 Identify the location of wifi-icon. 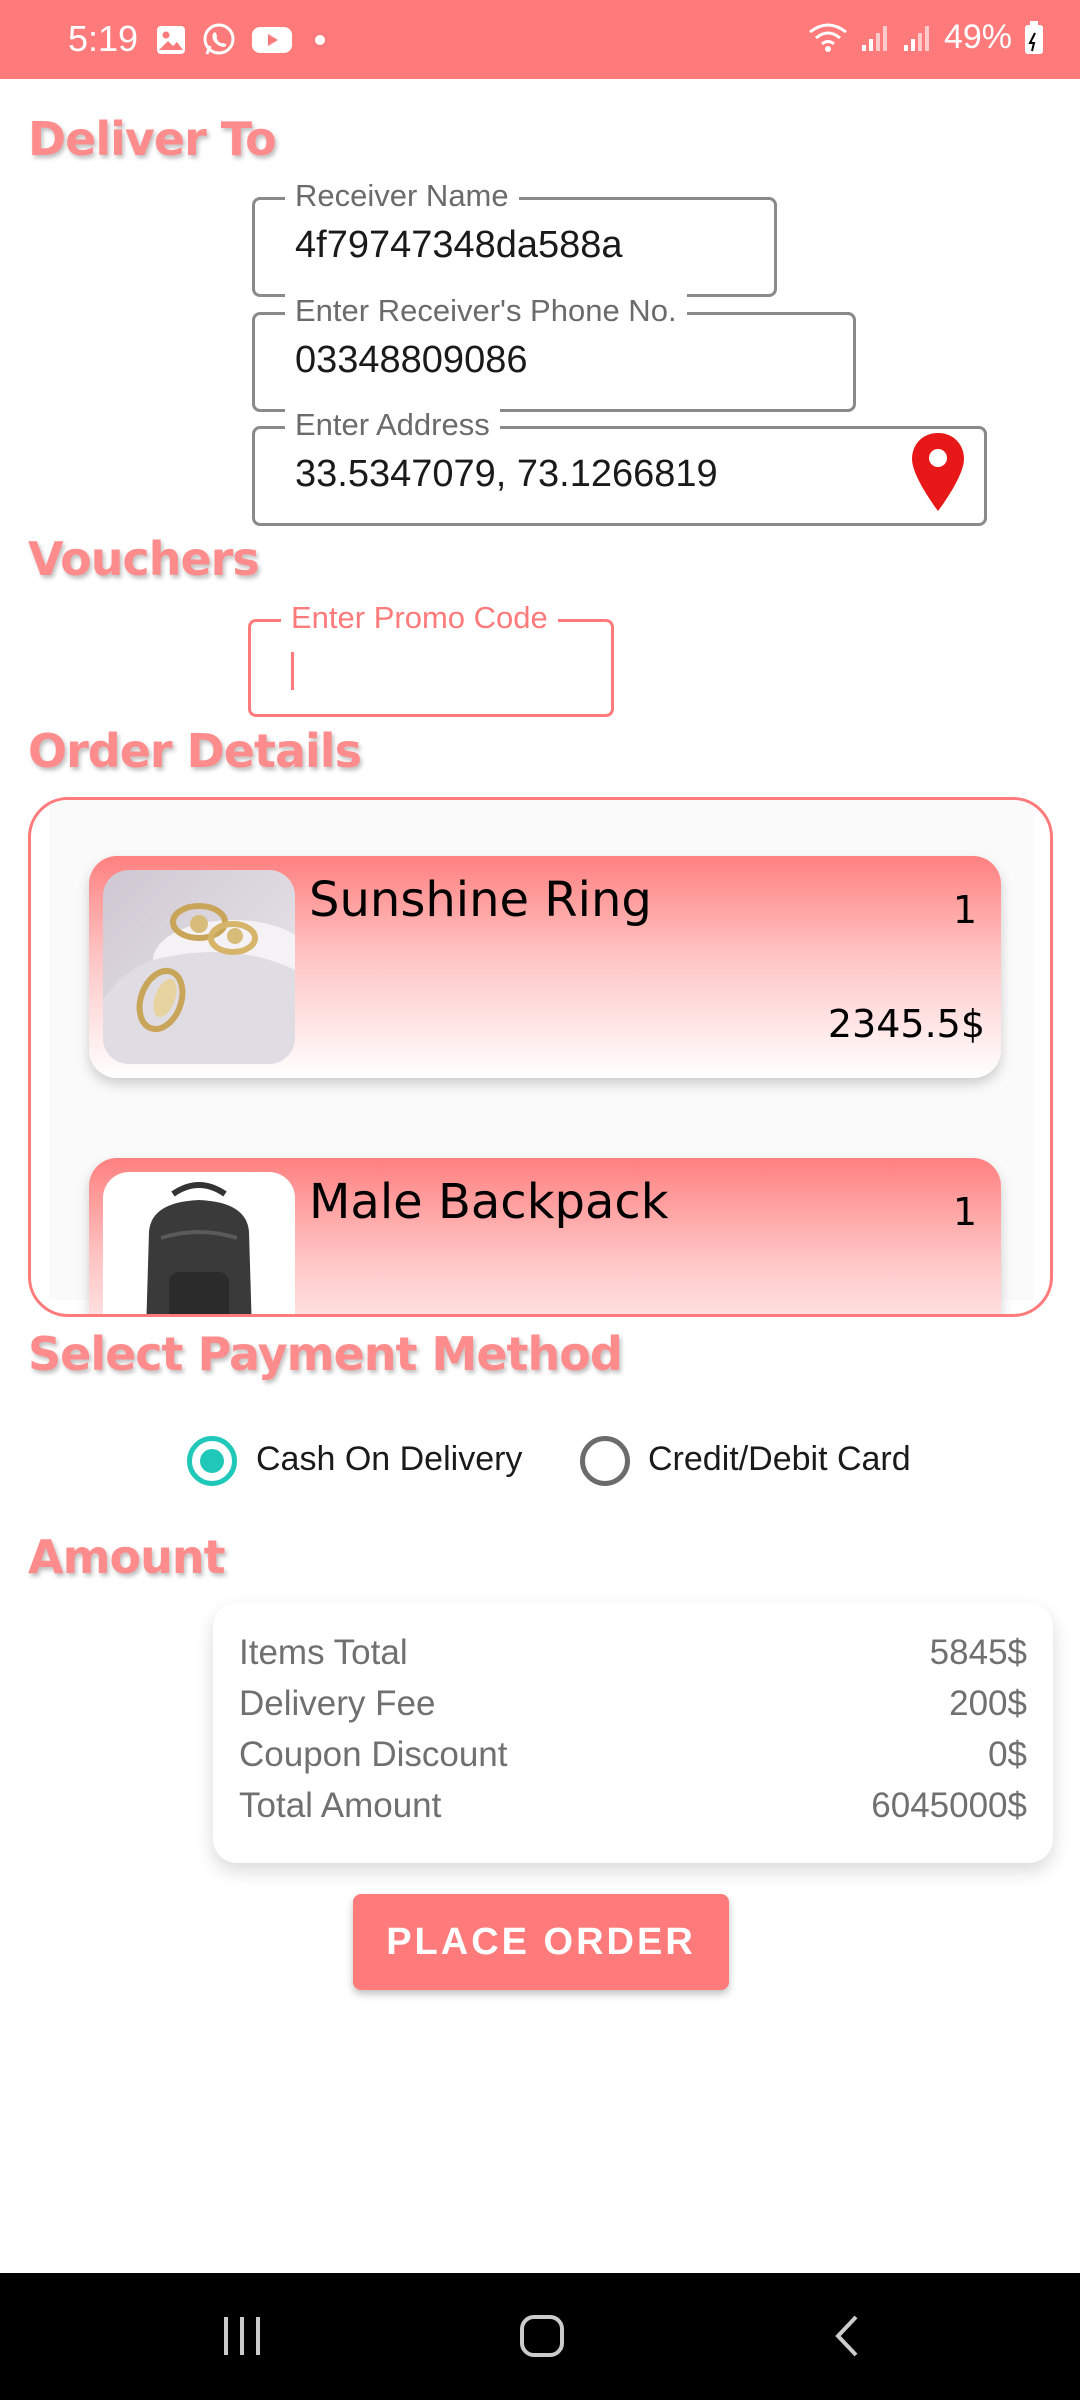
(828, 37).